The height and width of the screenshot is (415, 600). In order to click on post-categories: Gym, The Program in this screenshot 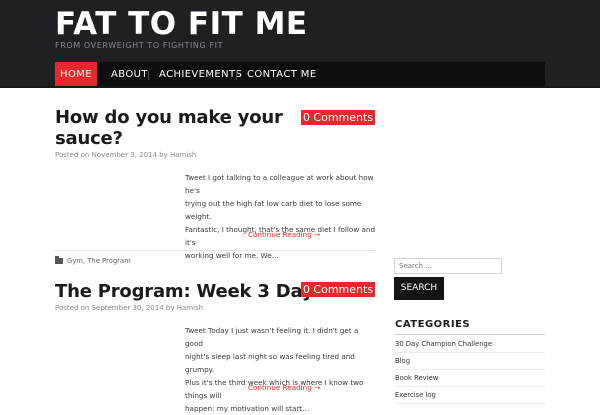, I will do `click(93, 260)`.